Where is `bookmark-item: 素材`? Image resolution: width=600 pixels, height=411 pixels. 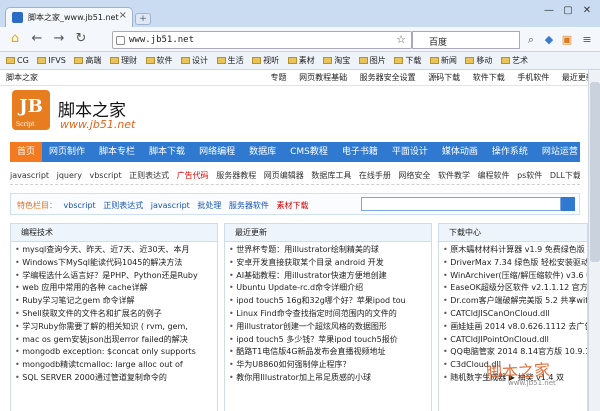 bookmark-item: 素材 is located at coordinates (301, 60).